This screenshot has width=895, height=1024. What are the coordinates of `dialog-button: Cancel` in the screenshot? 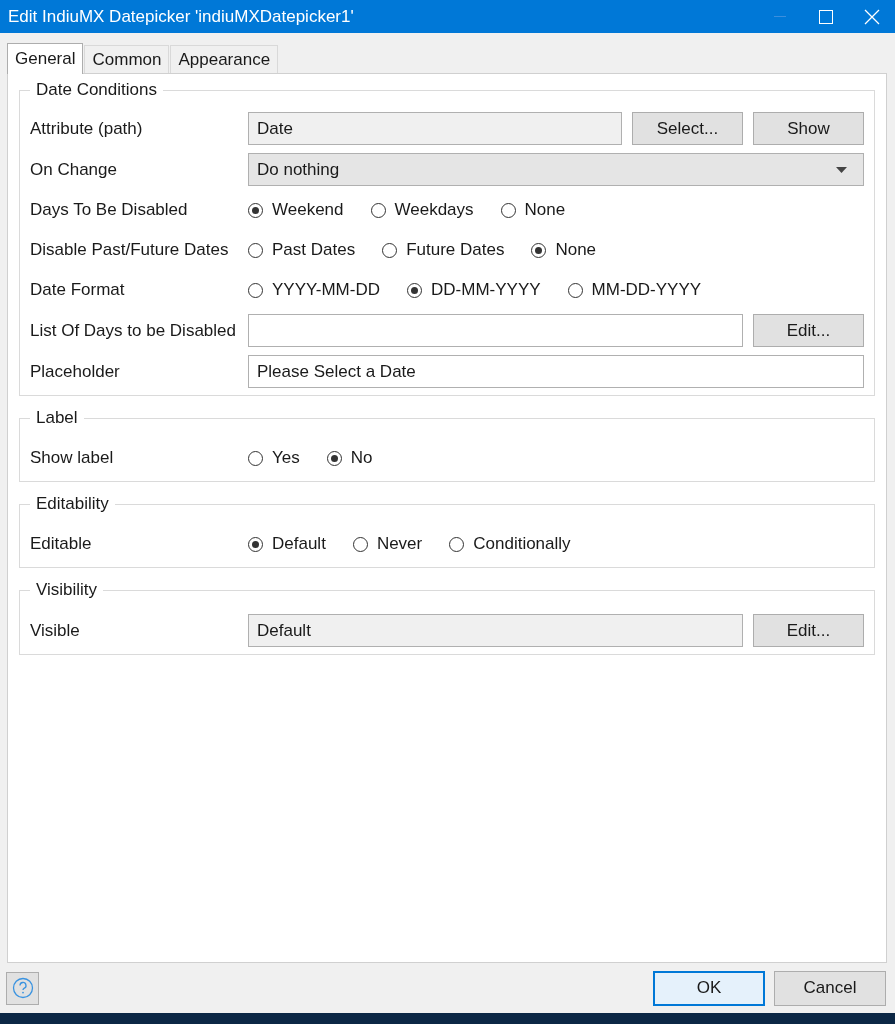 It's located at (830, 988).